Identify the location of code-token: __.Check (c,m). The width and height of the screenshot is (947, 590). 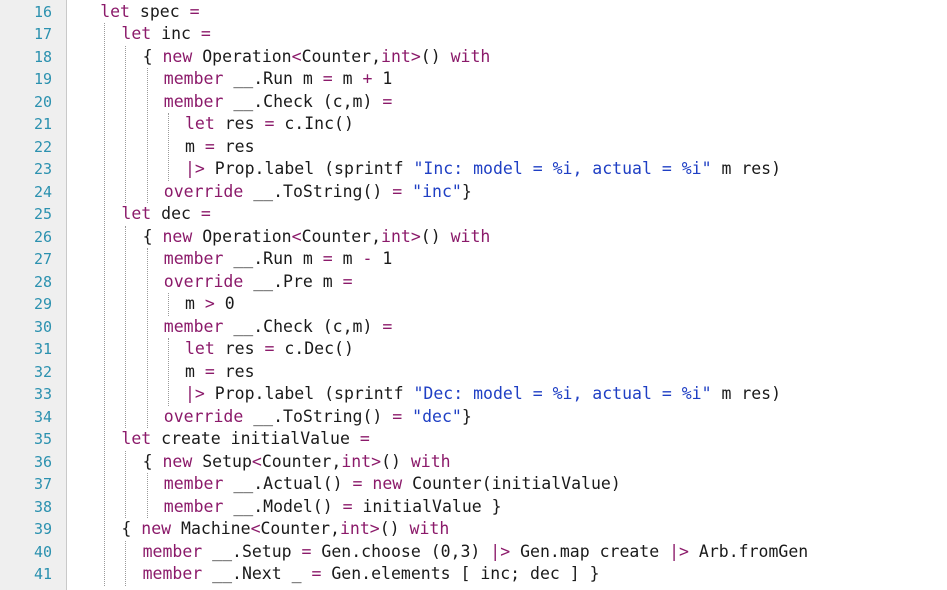
(303, 101).